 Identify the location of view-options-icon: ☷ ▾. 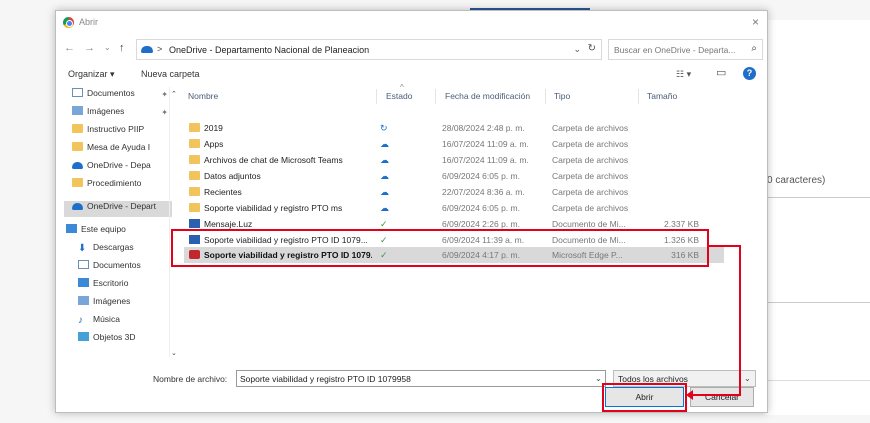
(683, 74).